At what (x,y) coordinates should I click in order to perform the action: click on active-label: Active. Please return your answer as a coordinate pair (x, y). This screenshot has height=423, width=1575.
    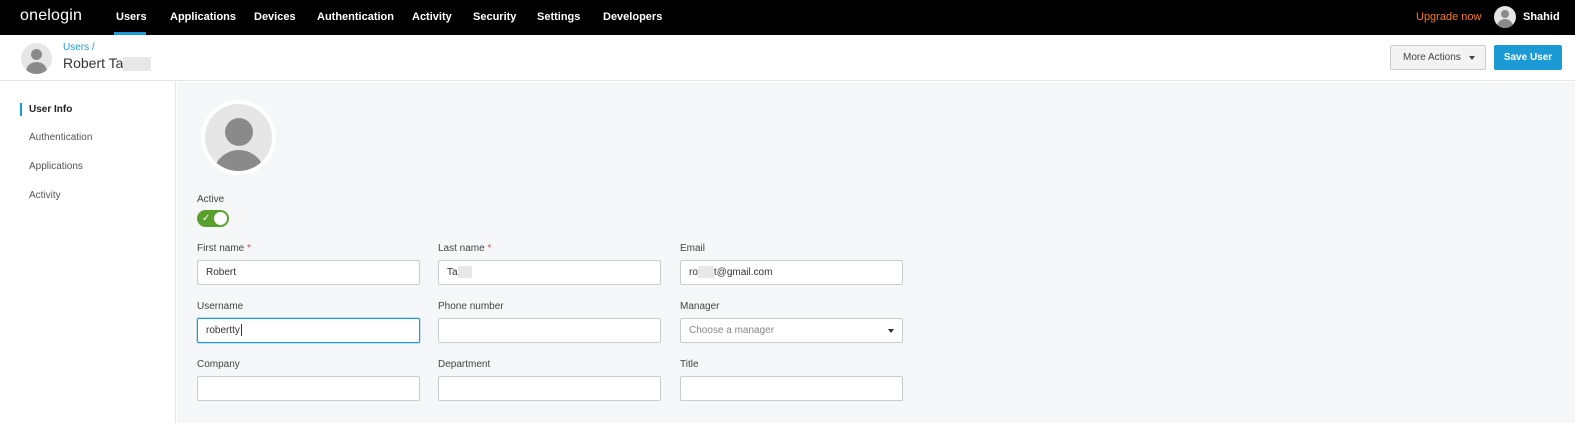
    Looking at the image, I should click on (211, 199).